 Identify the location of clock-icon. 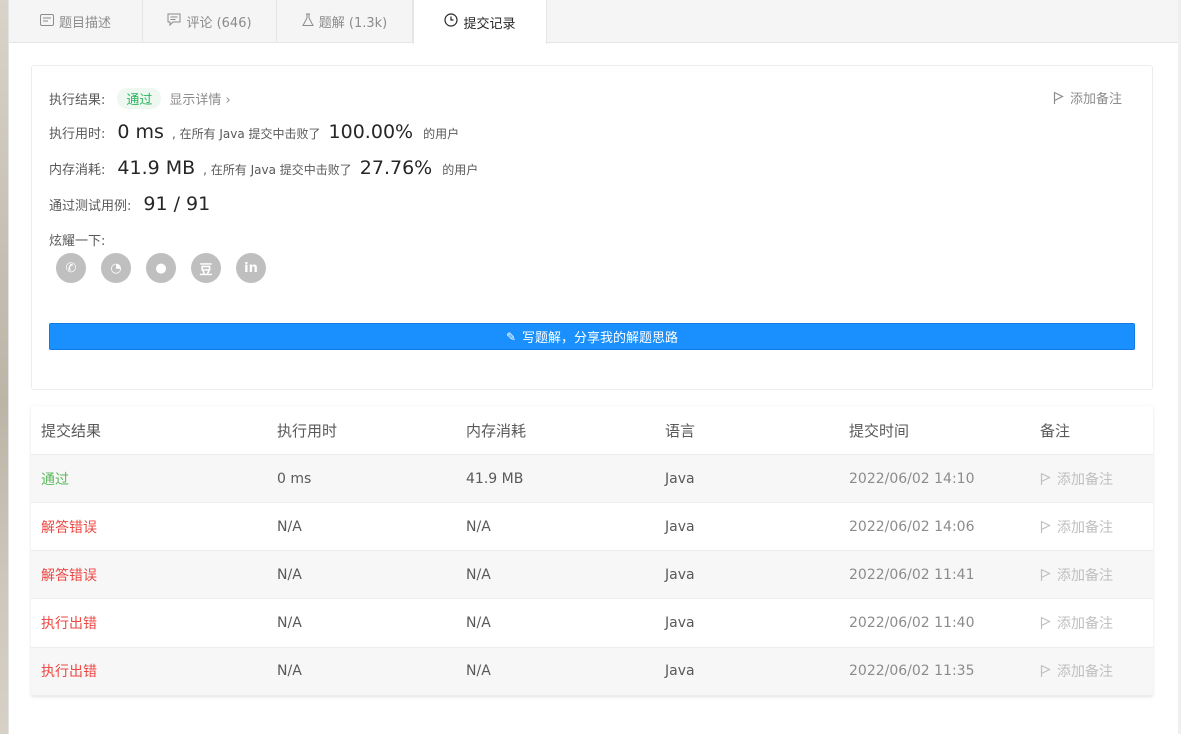
(451, 22).